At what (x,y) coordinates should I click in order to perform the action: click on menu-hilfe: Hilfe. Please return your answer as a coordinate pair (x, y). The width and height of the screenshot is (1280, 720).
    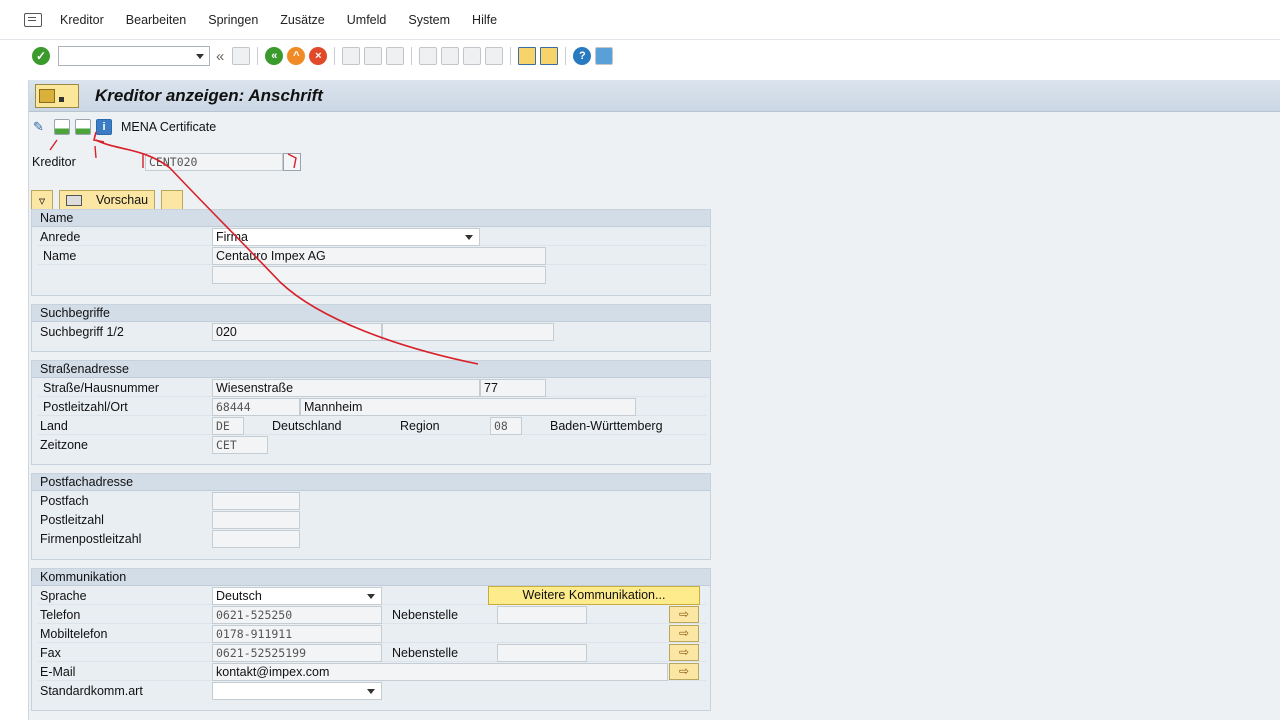
    Looking at the image, I should click on (484, 20).